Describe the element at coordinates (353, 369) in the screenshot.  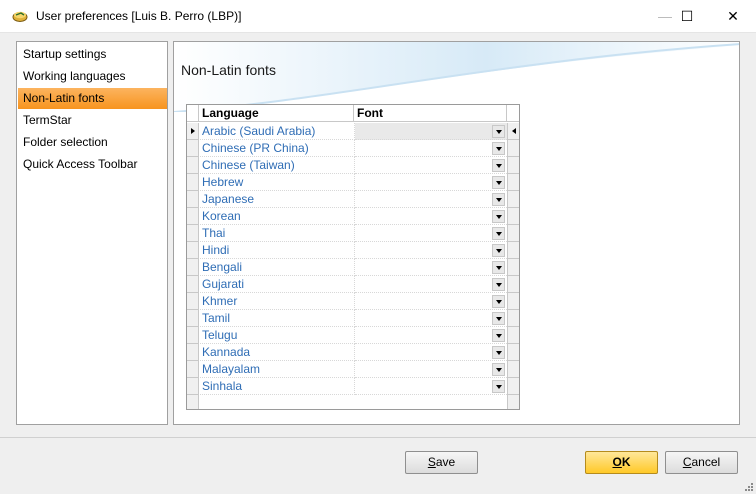
I see `table-row: Malayalam` at that location.